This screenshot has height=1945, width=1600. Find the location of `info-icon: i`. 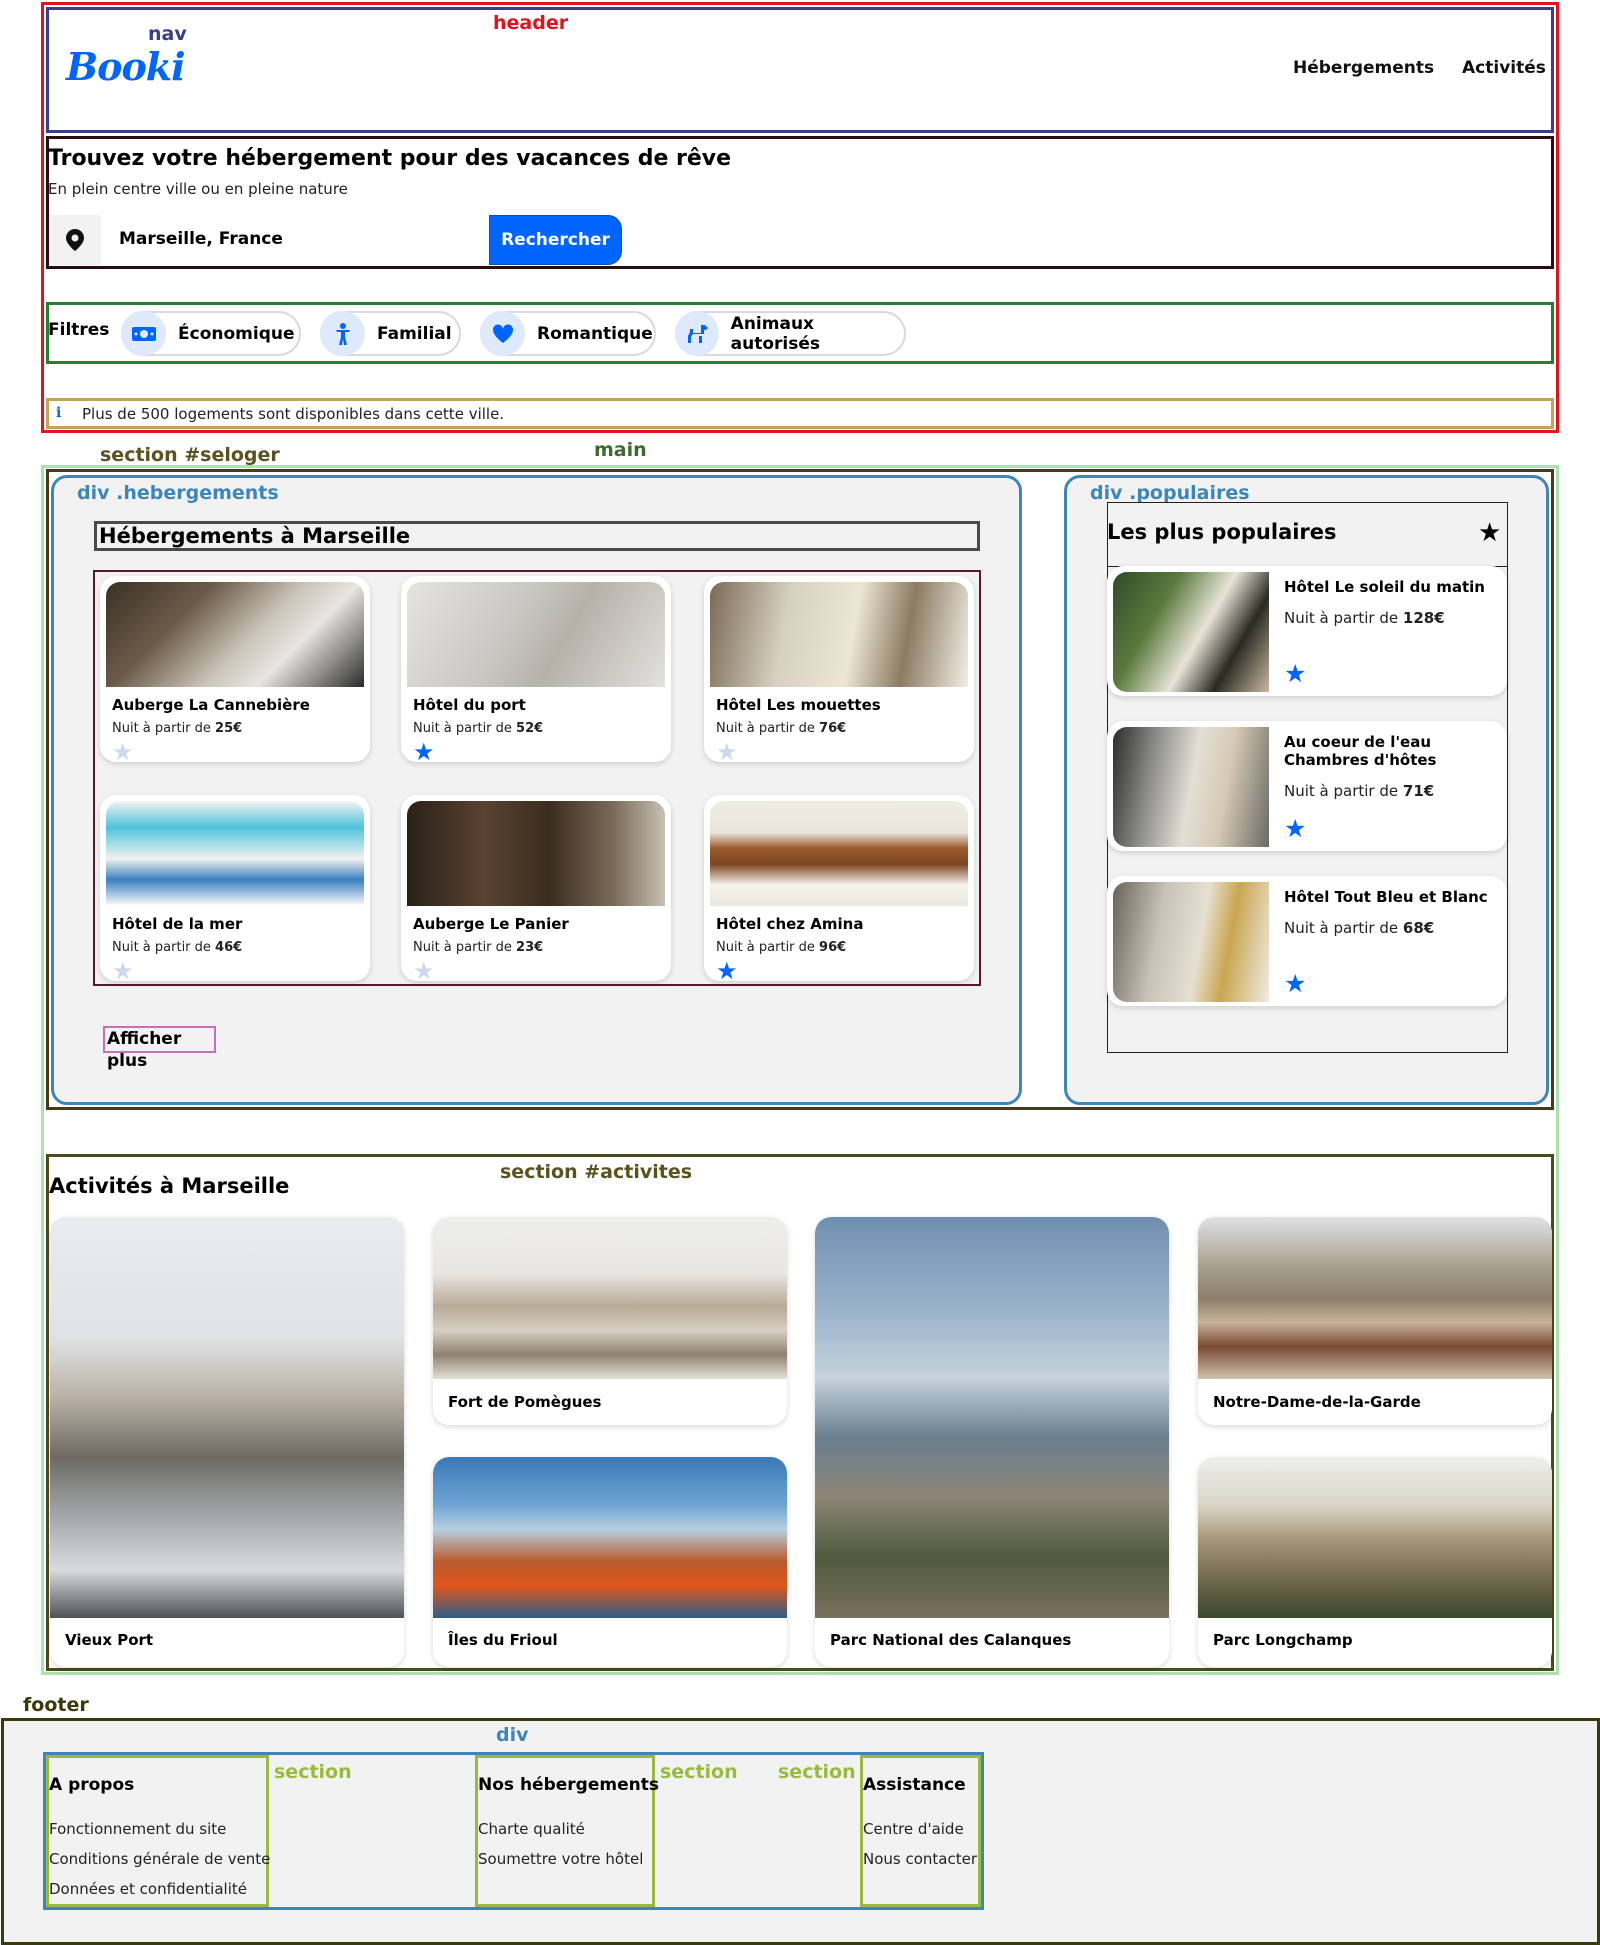

info-icon: i is located at coordinates (59, 413).